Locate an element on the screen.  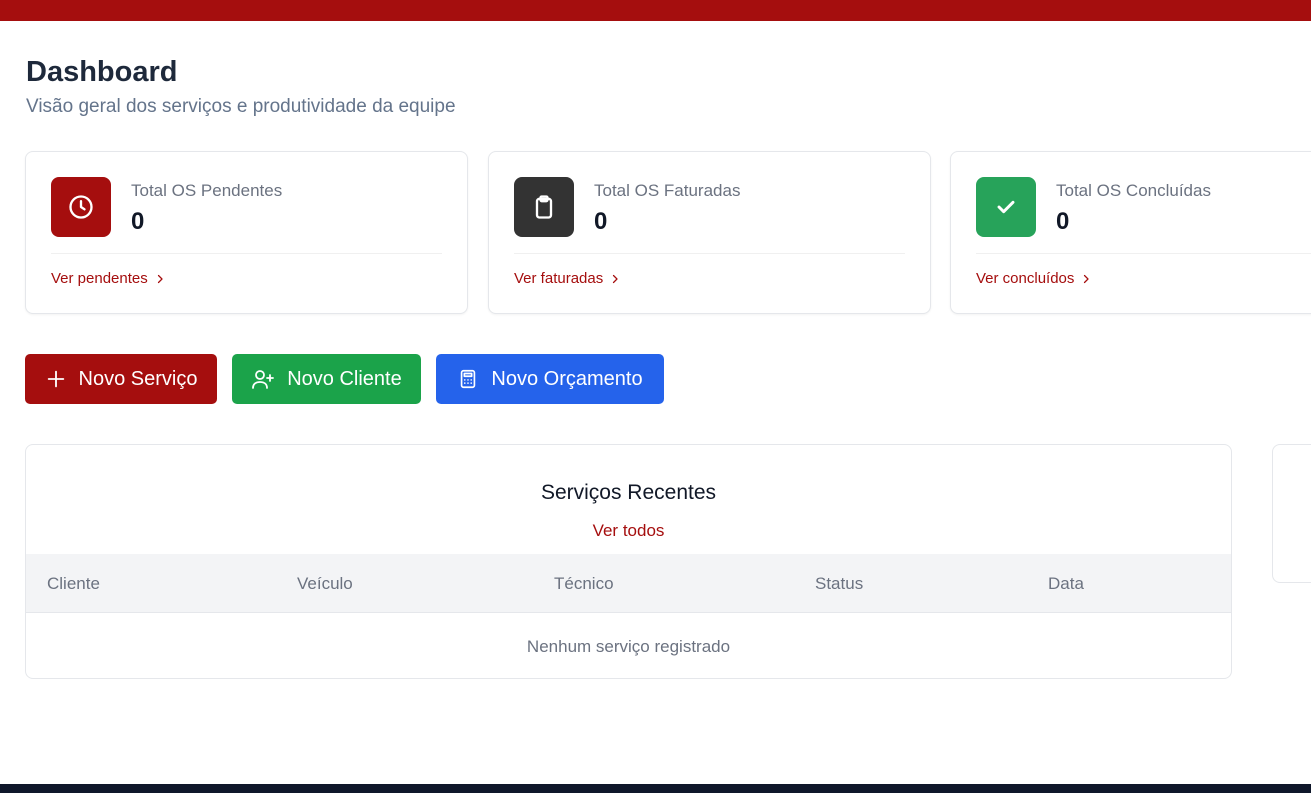
view-all-link: Ver todos is located at coordinates (628, 531).